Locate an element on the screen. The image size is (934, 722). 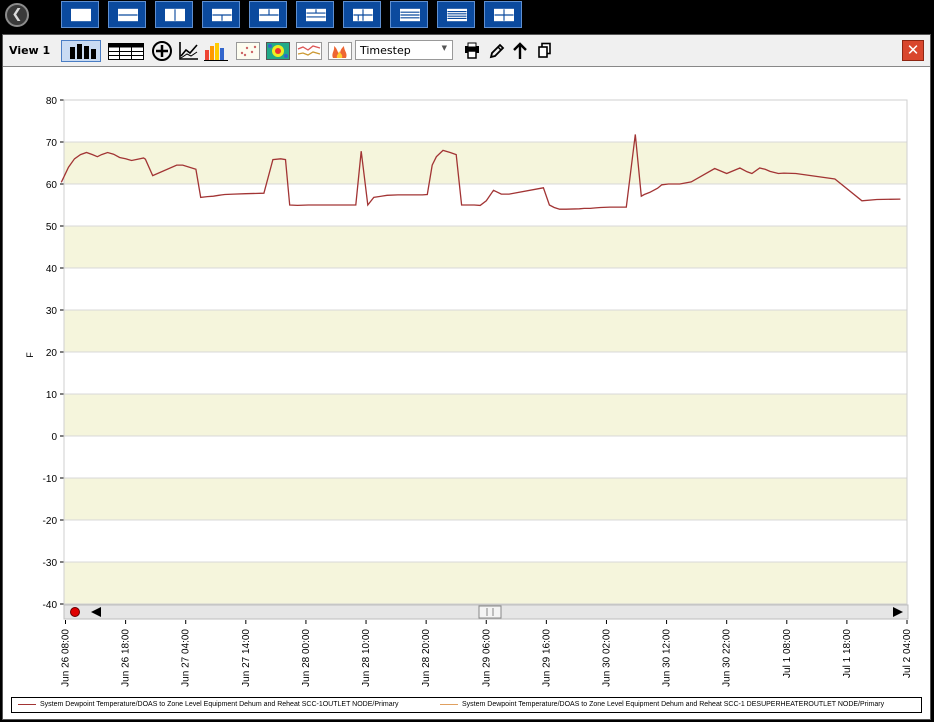
copy-icon is located at coordinates (545, 51).